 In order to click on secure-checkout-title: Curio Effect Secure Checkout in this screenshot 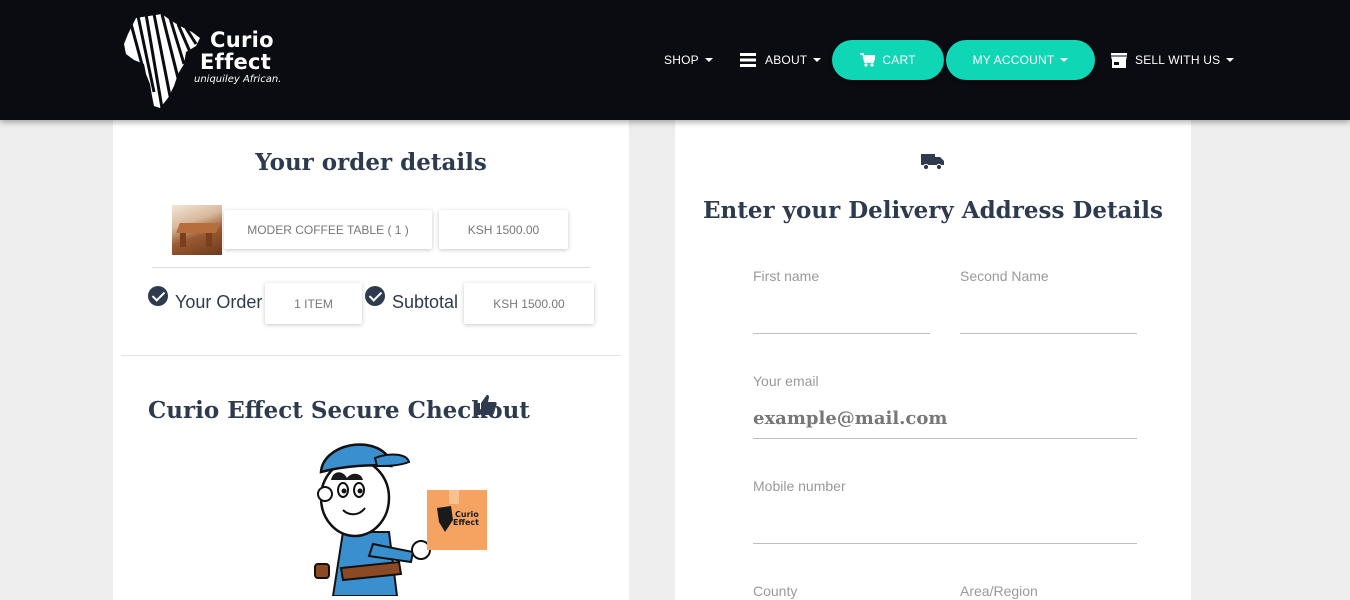, I will do `click(339, 410)`.